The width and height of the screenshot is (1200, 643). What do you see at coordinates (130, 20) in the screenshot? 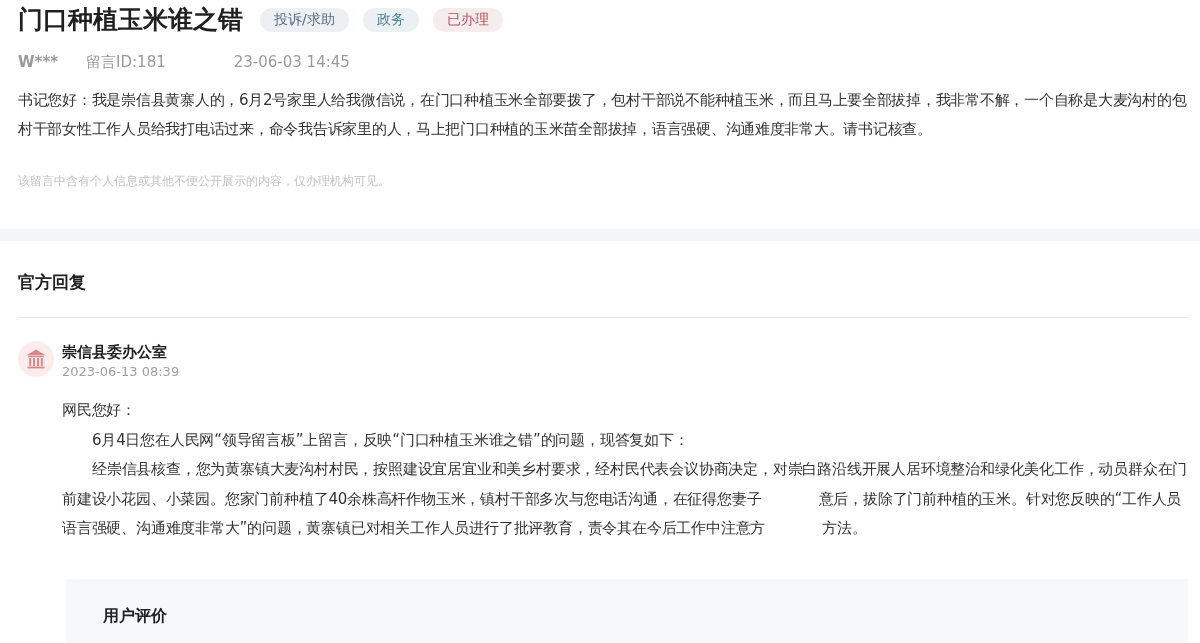
I see `post-title: 门口种植玉米谁之错` at bounding box center [130, 20].